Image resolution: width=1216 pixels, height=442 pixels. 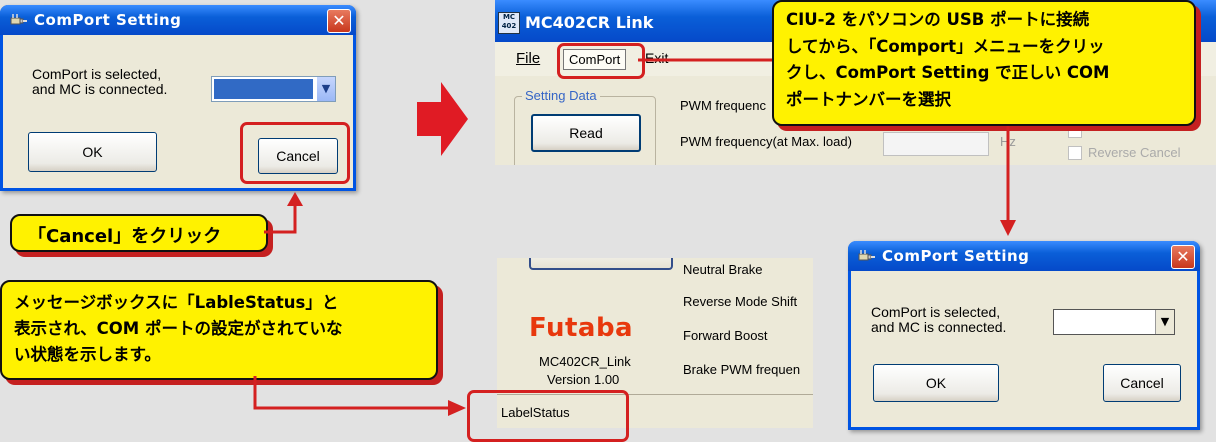 What do you see at coordinates (528, 58) in the screenshot?
I see `menu-file: File` at bounding box center [528, 58].